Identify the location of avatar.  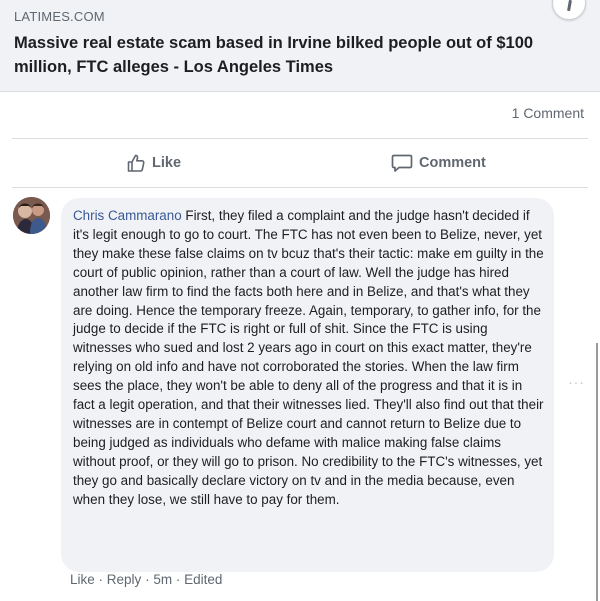
(31, 215).